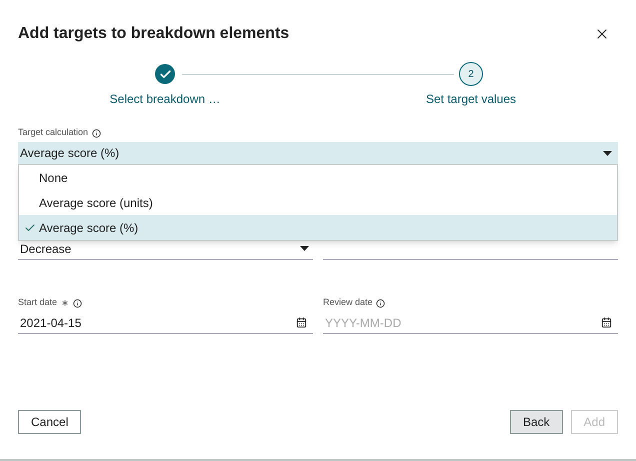 The height and width of the screenshot is (461, 636). What do you see at coordinates (471, 99) in the screenshot?
I see `step-label: Set target values` at bounding box center [471, 99].